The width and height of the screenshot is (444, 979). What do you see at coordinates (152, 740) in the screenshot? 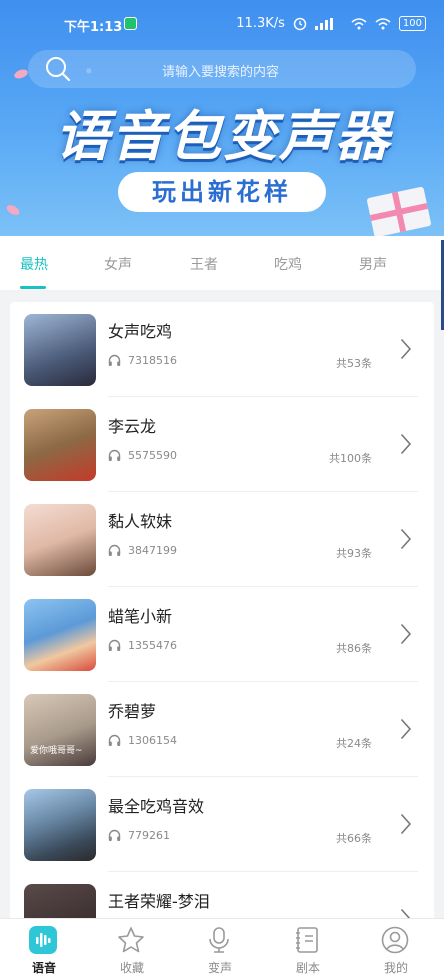
I see `play-count: 1306154` at bounding box center [152, 740].